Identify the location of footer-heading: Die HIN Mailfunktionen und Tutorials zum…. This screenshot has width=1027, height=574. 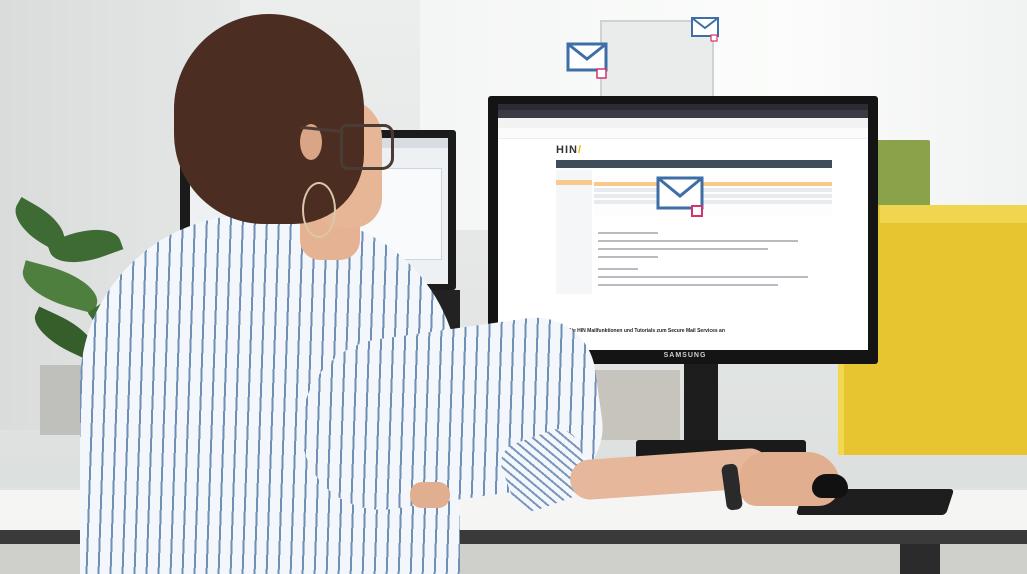
(646, 331).